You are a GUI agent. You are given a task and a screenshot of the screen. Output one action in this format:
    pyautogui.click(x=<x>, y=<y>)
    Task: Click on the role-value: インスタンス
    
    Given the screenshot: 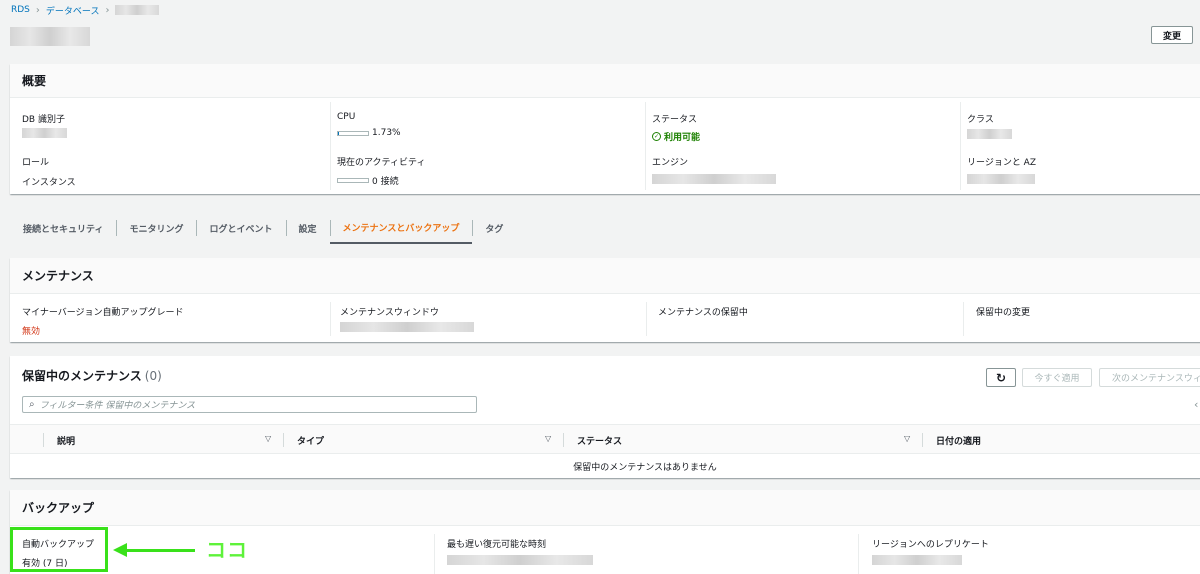 What is the action you would take?
    pyautogui.click(x=49, y=183)
    